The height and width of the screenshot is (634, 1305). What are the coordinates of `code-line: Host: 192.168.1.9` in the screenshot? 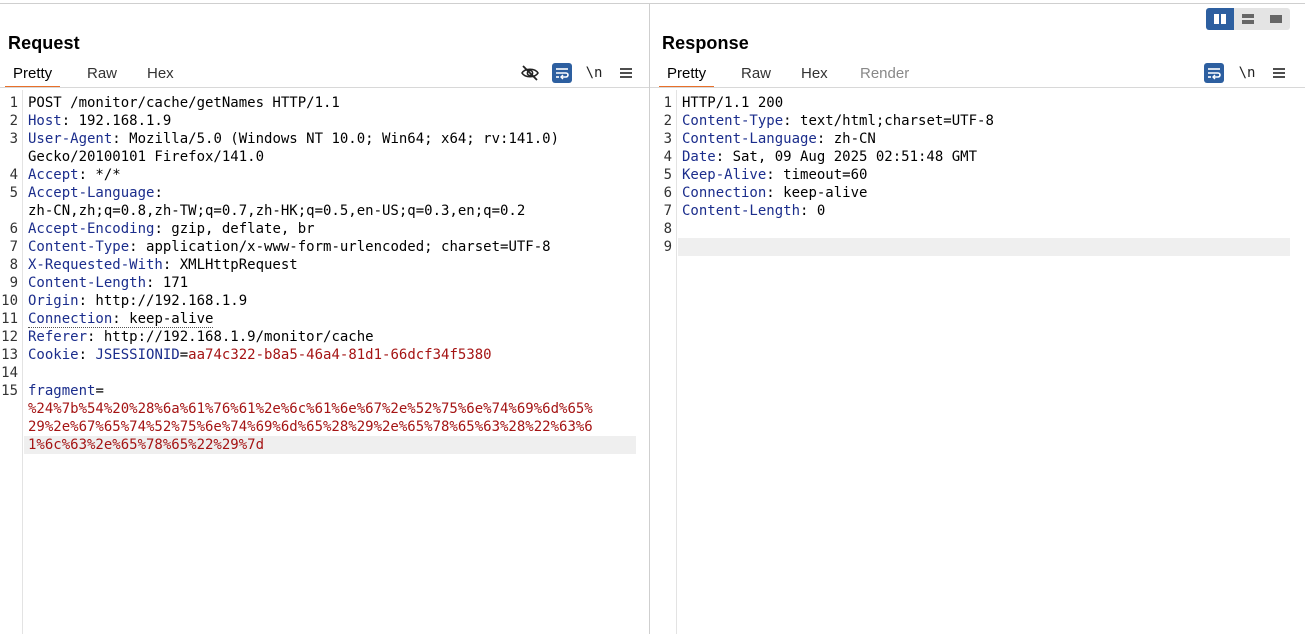 It's located at (99, 121).